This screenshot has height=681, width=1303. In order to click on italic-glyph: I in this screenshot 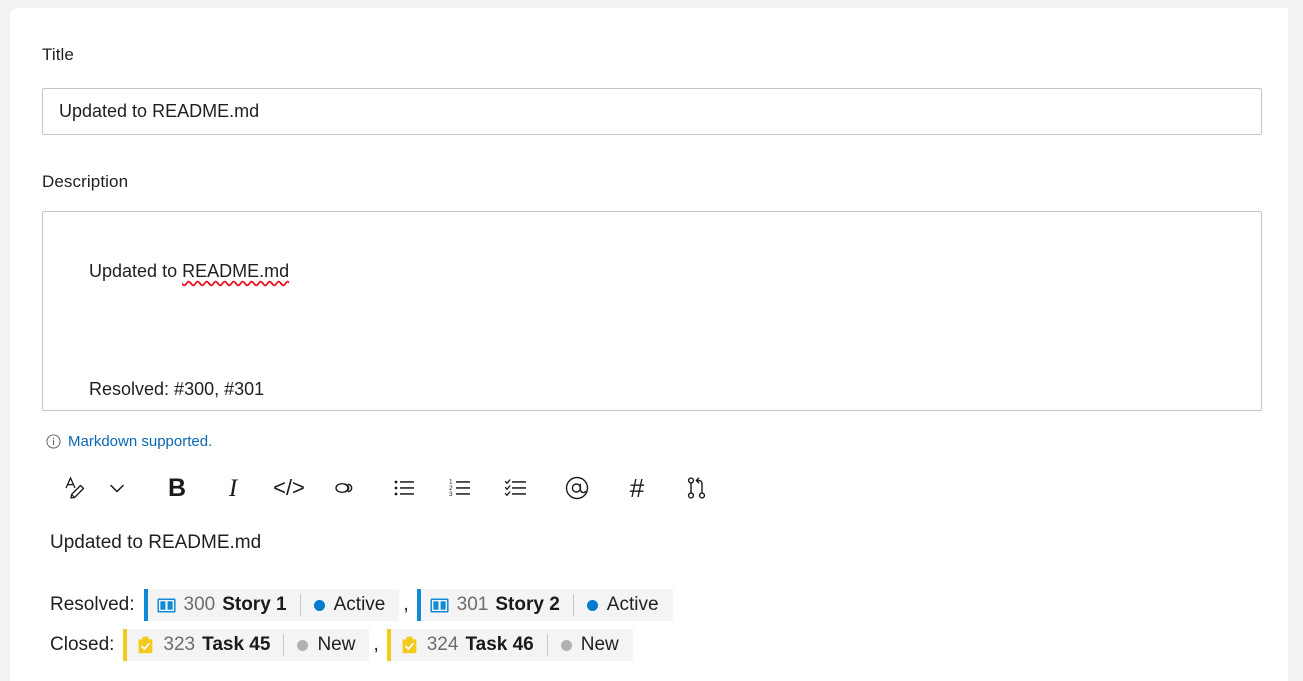, I will do `click(233, 488)`.